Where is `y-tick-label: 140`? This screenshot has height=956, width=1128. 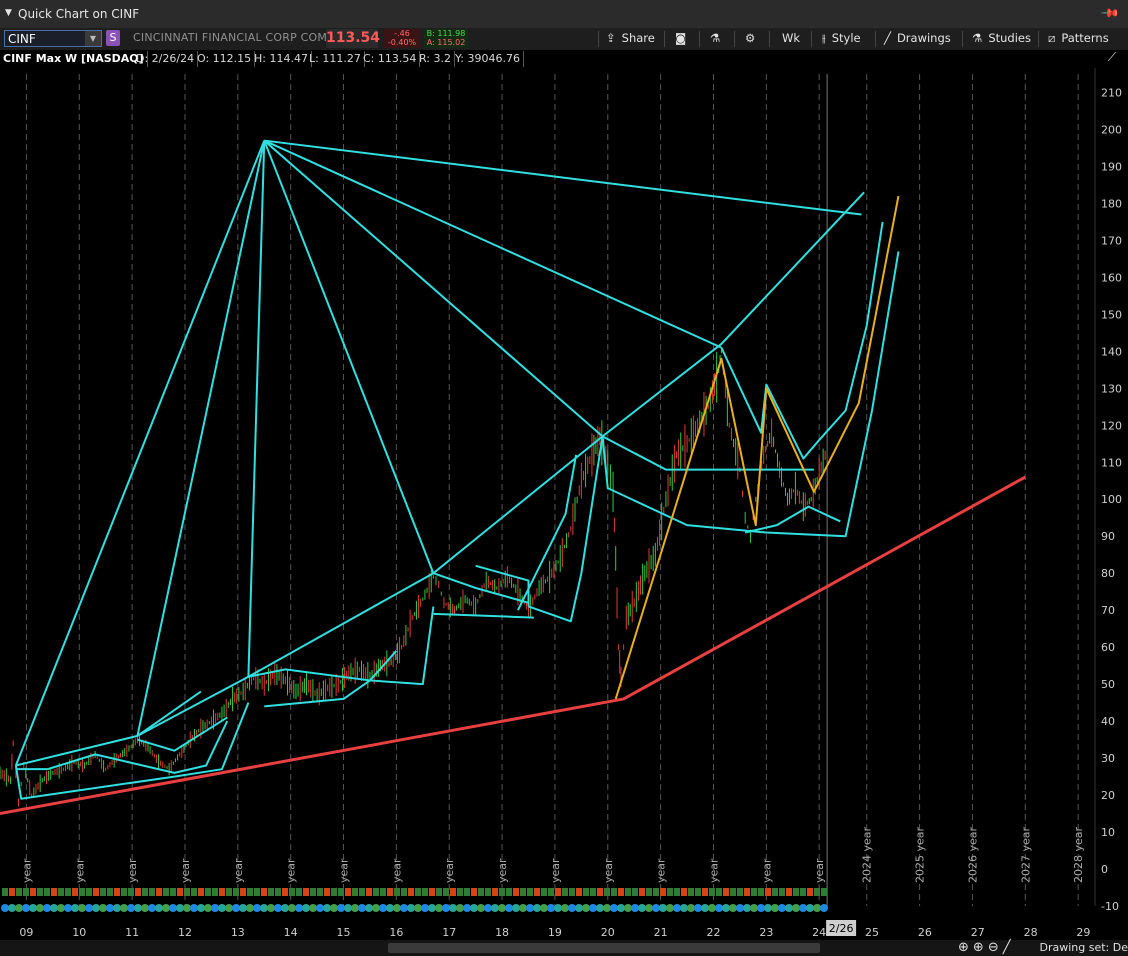
y-tick-label: 140 is located at coordinates (1111, 351).